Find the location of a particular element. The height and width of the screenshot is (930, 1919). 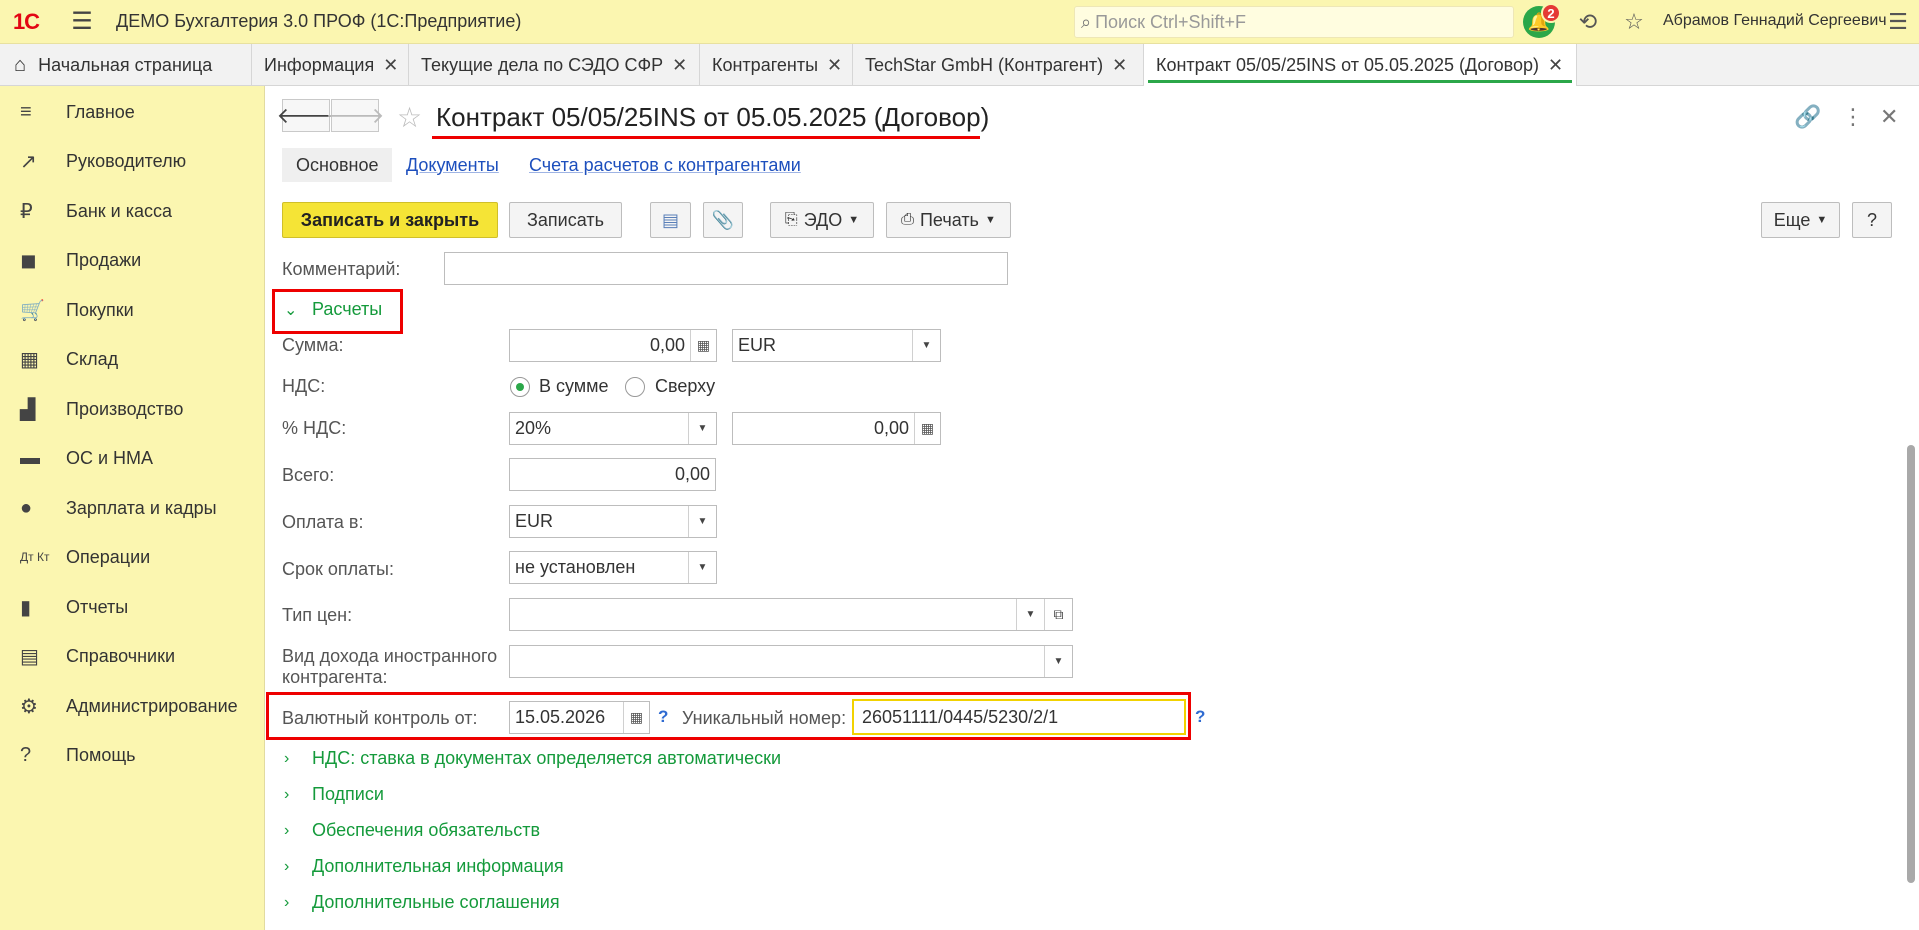

currency-control-date-field: 15.05.2026 ▦ is located at coordinates (579, 717).